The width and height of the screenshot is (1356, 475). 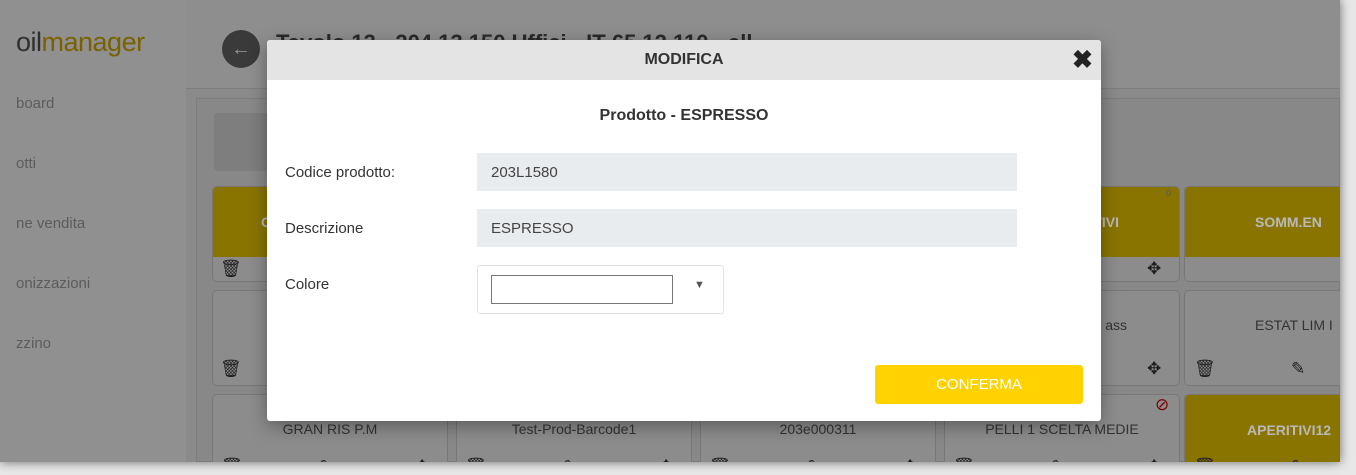 I want to click on product-code-input, so click(x=747, y=172).